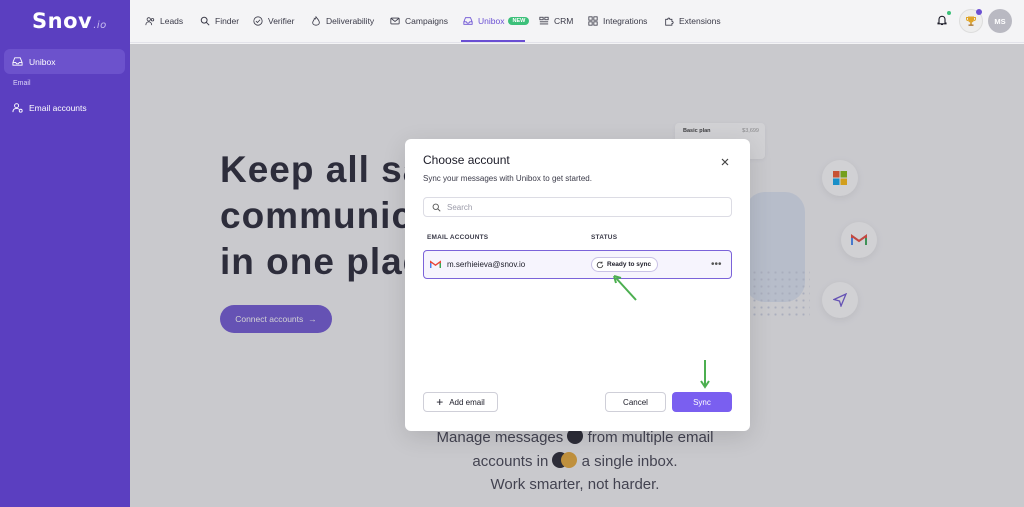  Describe the element at coordinates (942, 20) in the screenshot. I see `bell-icon` at that location.